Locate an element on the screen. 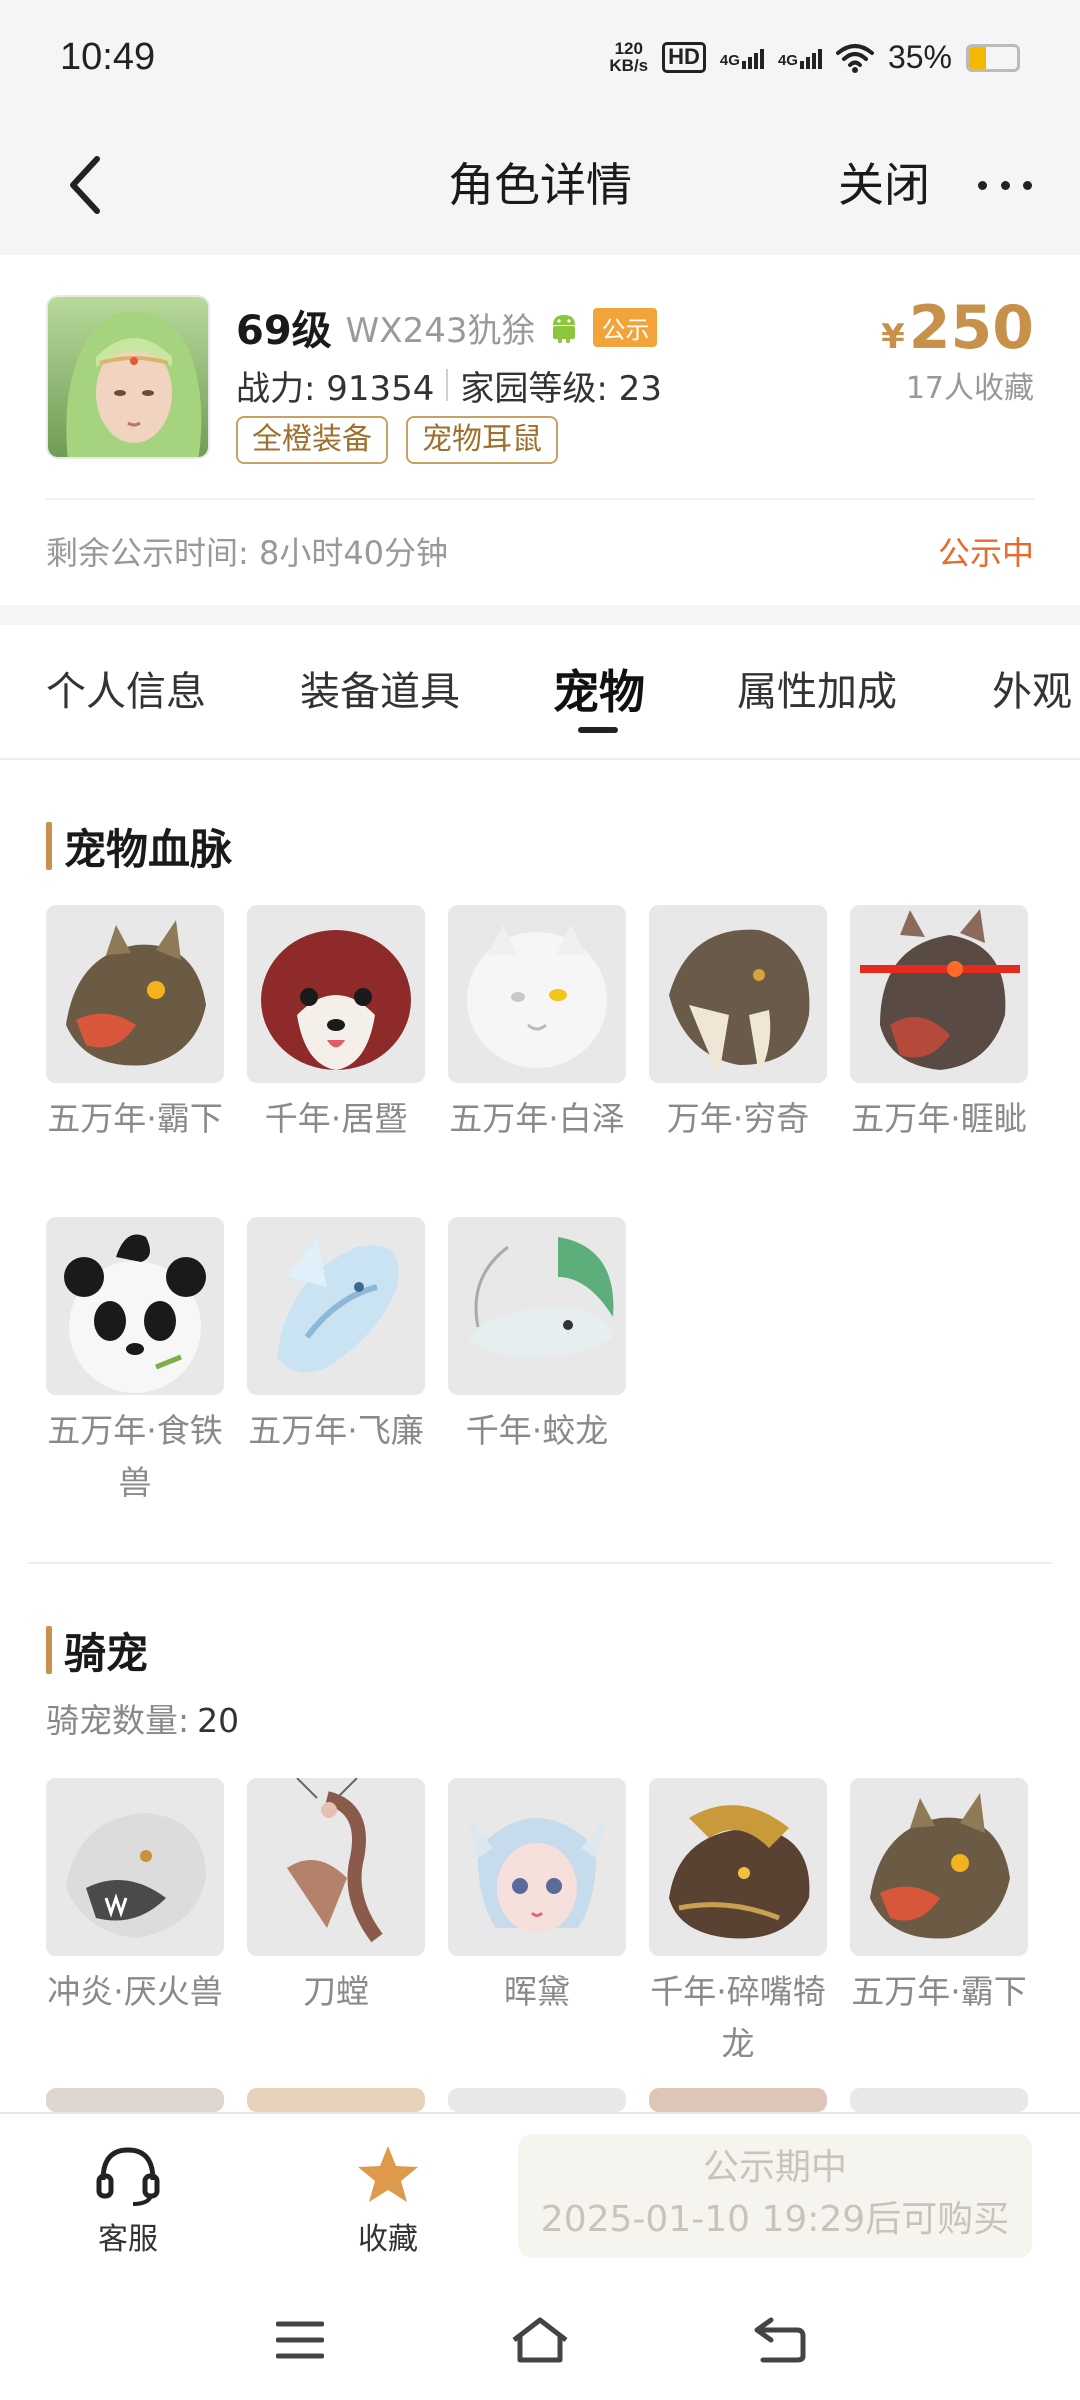  buy-button-disabled: 公示期中 2025-01-10 19:29后可购买 is located at coordinates (775, 2196).